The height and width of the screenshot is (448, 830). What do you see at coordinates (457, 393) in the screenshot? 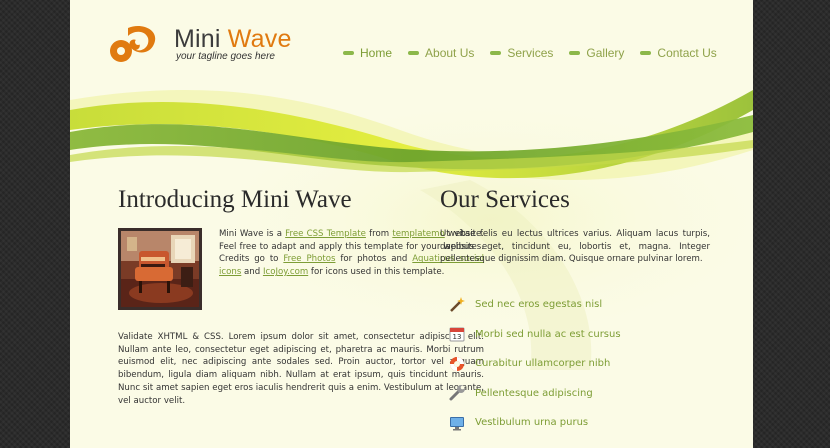
I see `wrench-icon` at bounding box center [457, 393].